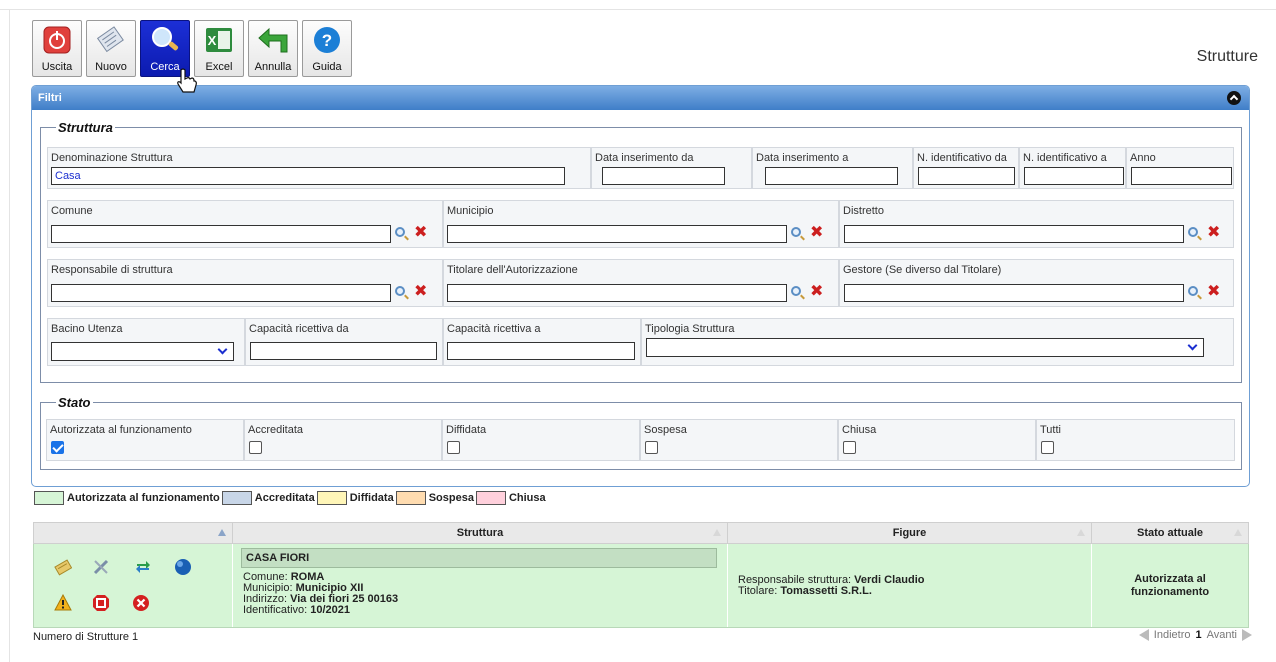  What do you see at coordinates (101, 603) in the screenshot?
I see `suspend-icon` at bounding box center [101, 603].